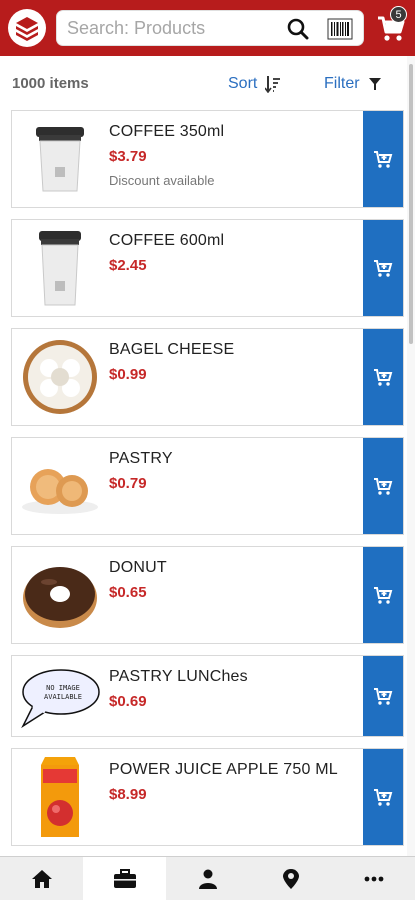 The image size is (415, 900). Describe the element at coordinates (128, 156) in the screenshot. I see `product-price: $3.79` at that location.